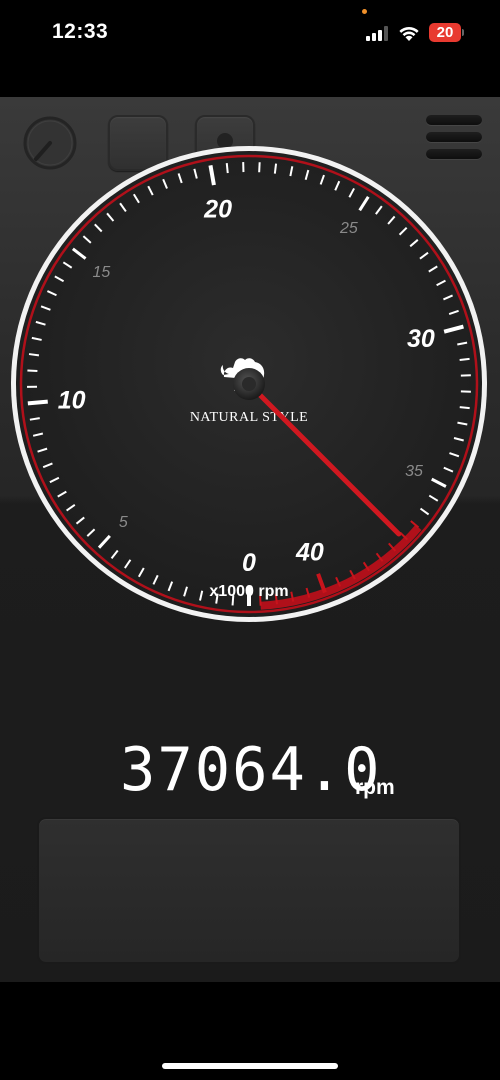 This screenshot has width=500, height=1080. I want to click on minor-tick-label: 5, so click(123, 522).